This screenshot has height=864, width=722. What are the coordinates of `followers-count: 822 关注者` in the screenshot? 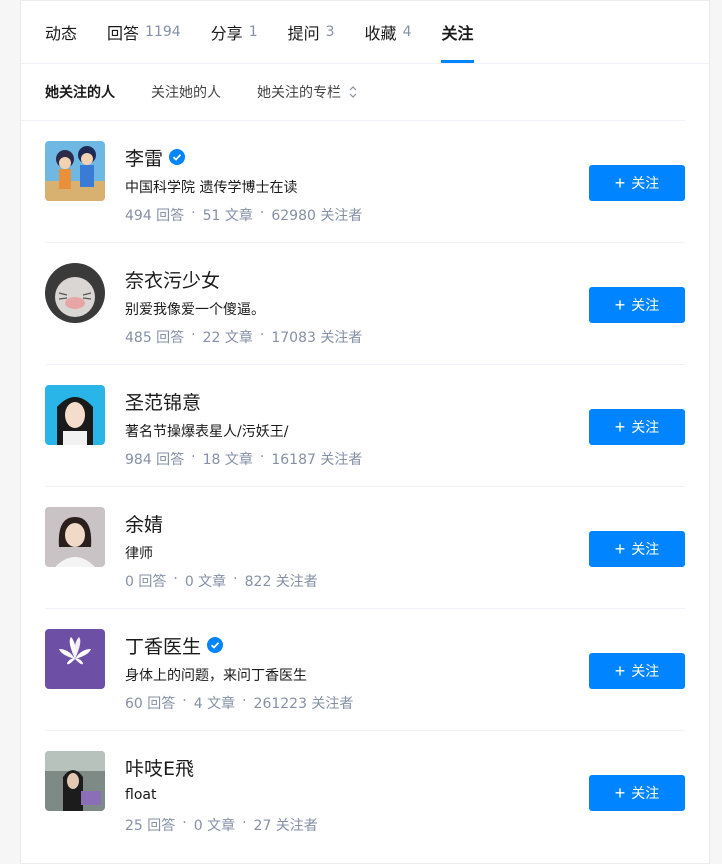 It's located at (281, 581).